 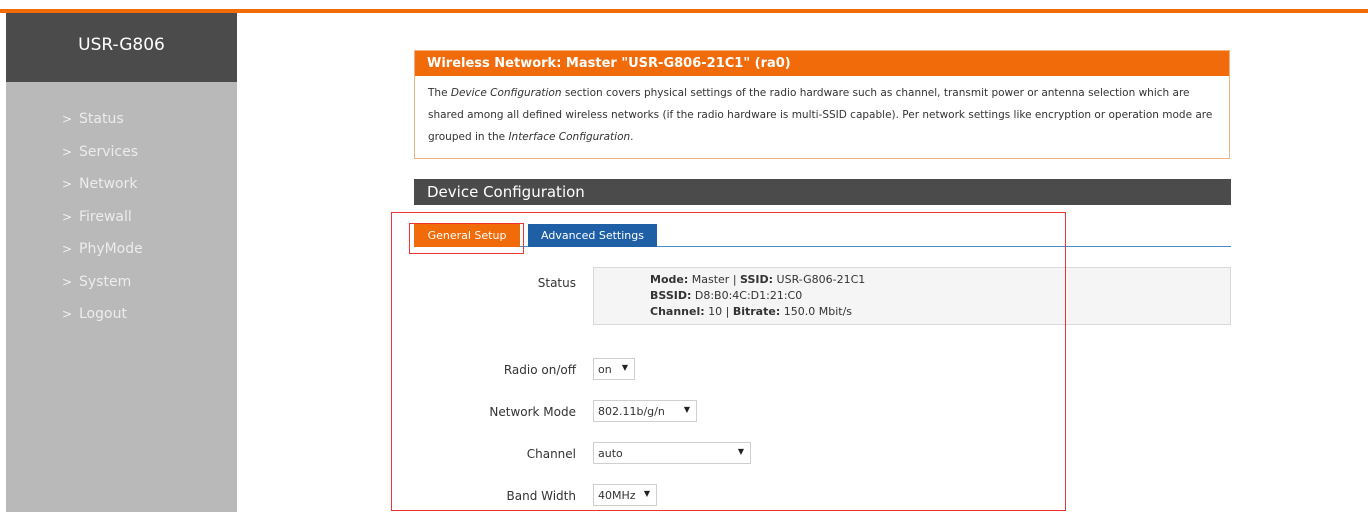 I want to click on sidebar-item-label: Network, so click(x=108, y=184).